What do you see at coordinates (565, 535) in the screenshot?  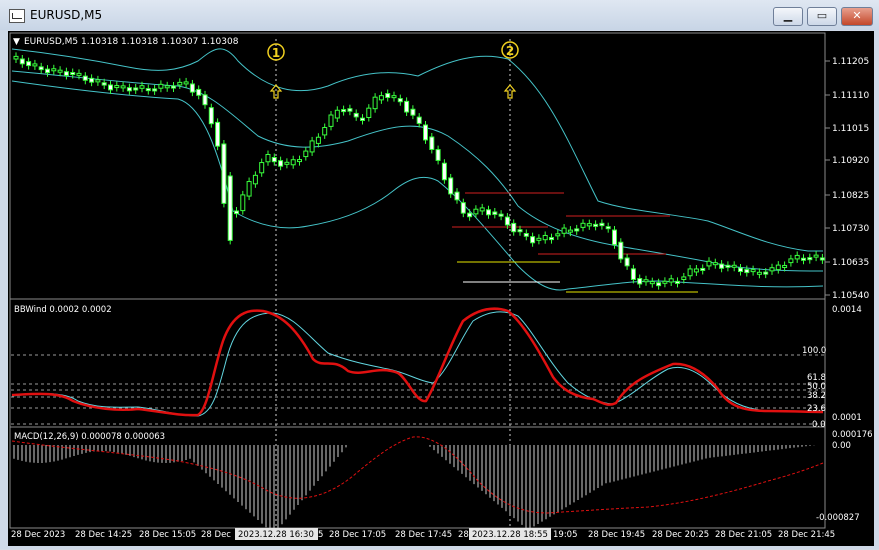 I see `time-label: 19:05` at bounding box center [565, 535].